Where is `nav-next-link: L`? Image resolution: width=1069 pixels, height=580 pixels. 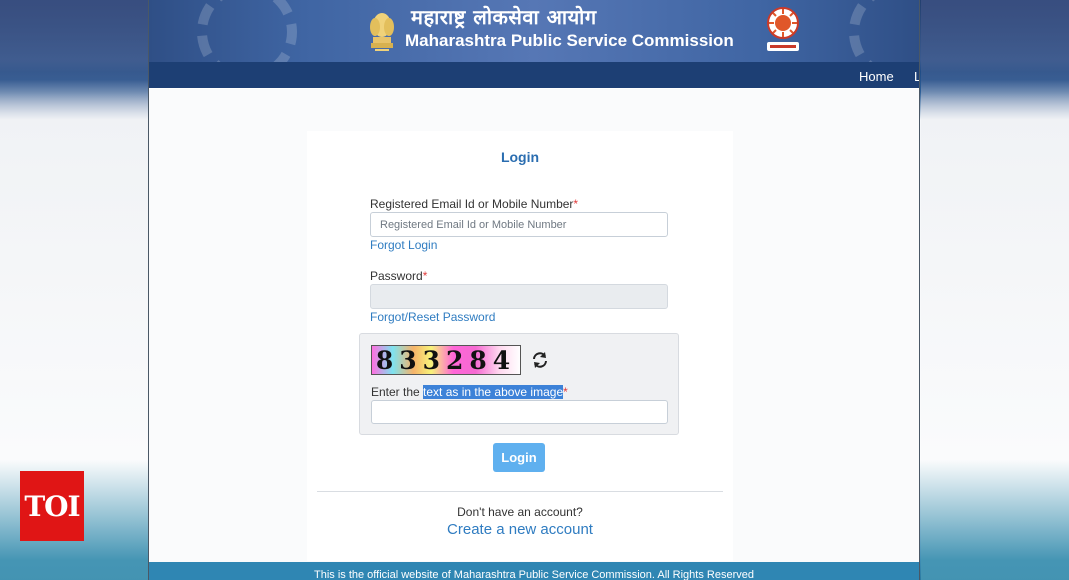
nav-next-link: L is located at coordinates (916, 77).